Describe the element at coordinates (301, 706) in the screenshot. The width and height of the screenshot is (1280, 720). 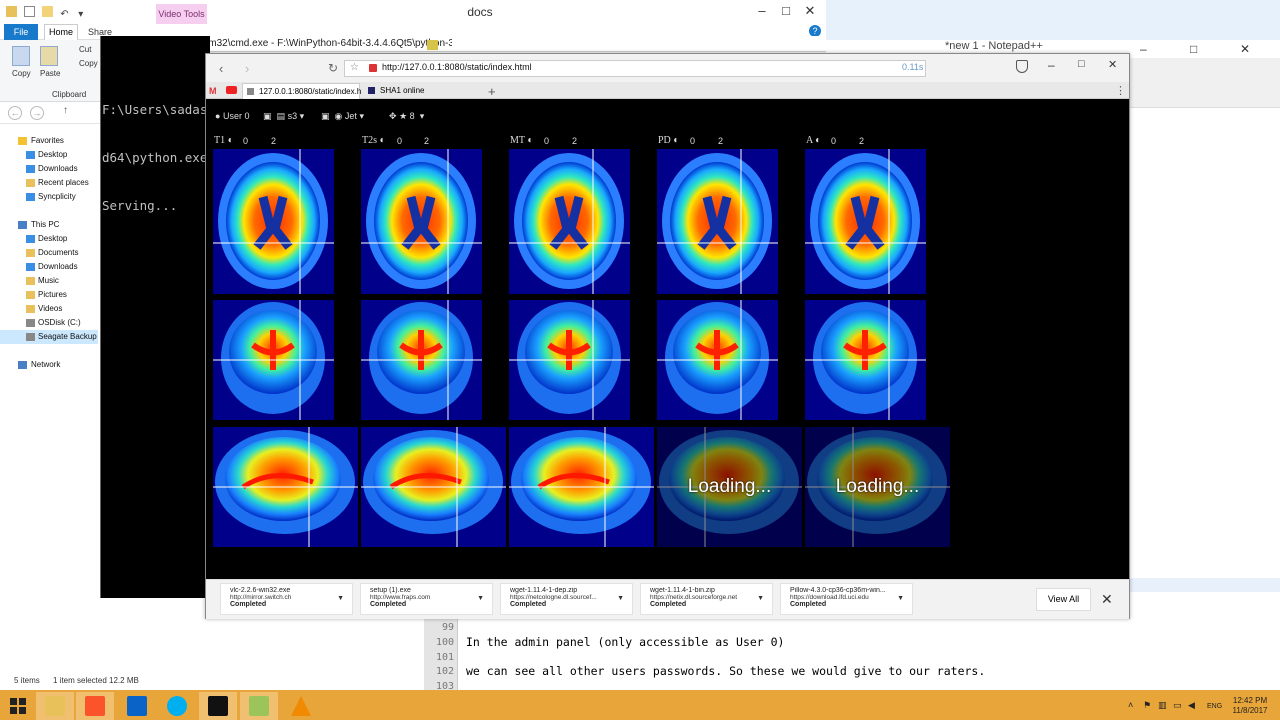
I see `taskbar-vlc` at that location.